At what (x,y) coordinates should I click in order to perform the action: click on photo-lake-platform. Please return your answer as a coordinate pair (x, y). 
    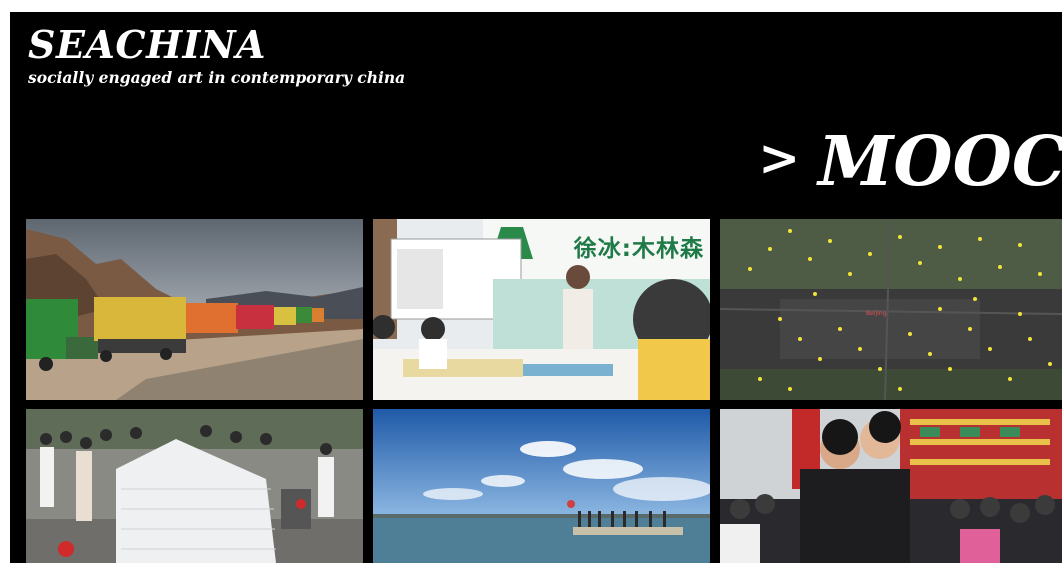
    Looking at the image, I should click on (541, 486).